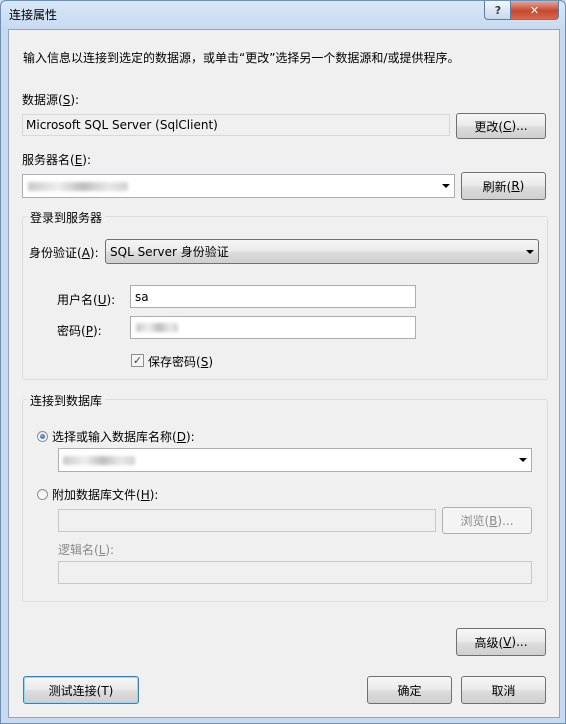 The width and height of the screenshot is (566, 724). What do you see at coordinates (78, 186) in the screenshot?
I see `server-name-redacted` at bounding box center [78, 186].